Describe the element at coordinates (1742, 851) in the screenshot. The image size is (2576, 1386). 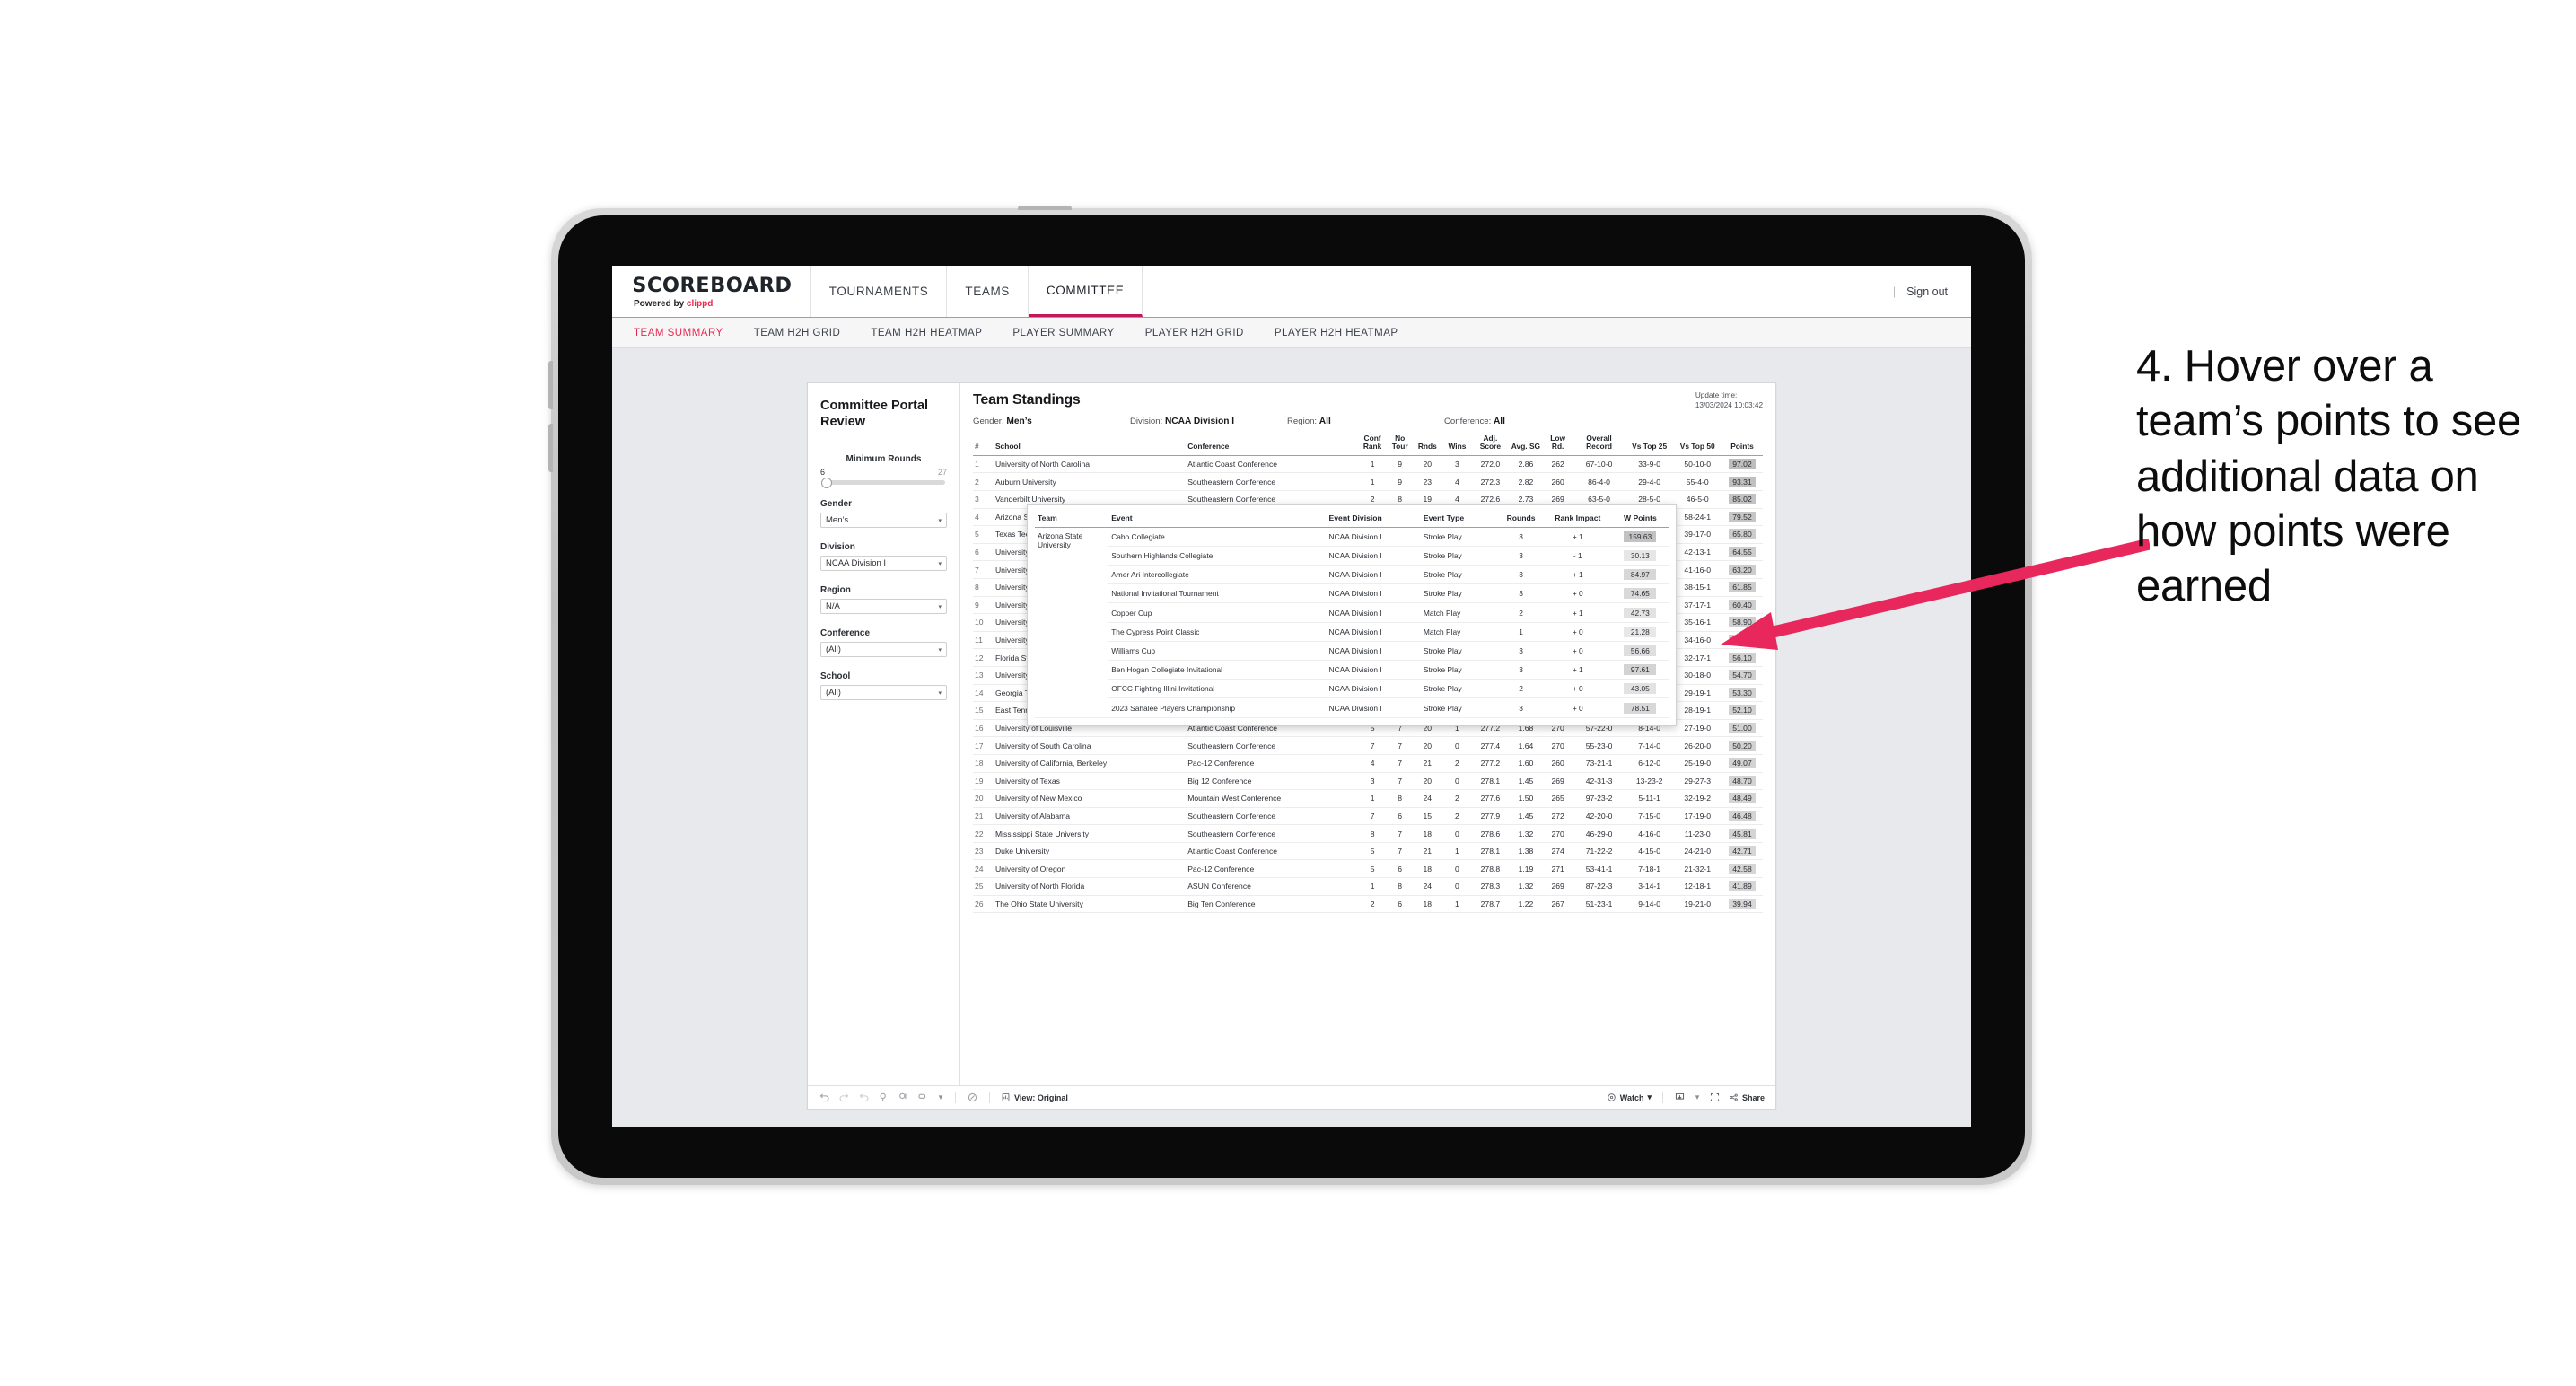
I see `cell-points: 42.71` at that location.